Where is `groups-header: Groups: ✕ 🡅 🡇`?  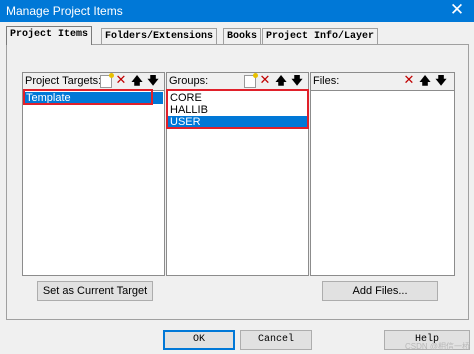
groups-header: Groups: ✕ 🡅 🡇 is located at coordinates (237, 82).